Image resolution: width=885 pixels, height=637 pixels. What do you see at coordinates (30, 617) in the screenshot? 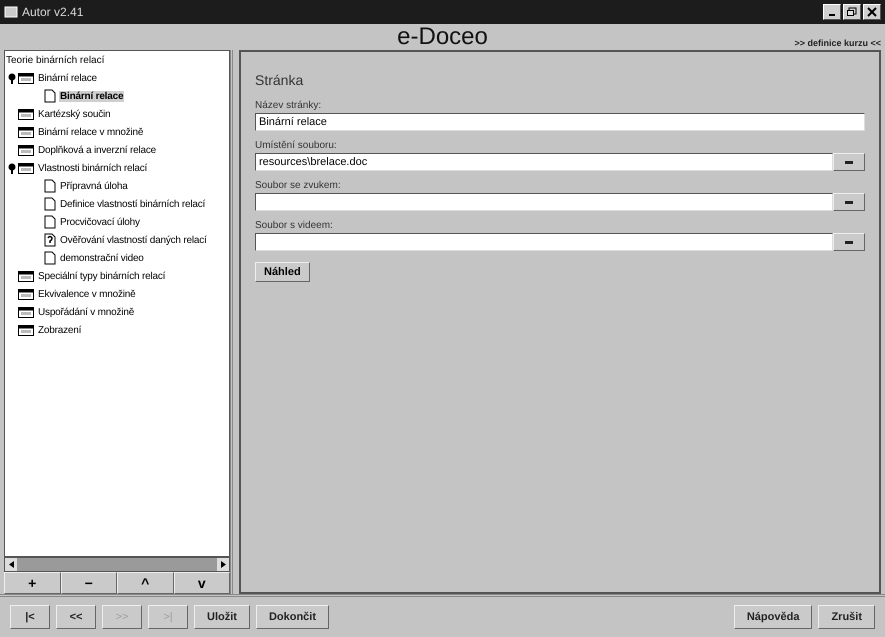
I see `footer-button: |<` at bounding box center [30, 617].